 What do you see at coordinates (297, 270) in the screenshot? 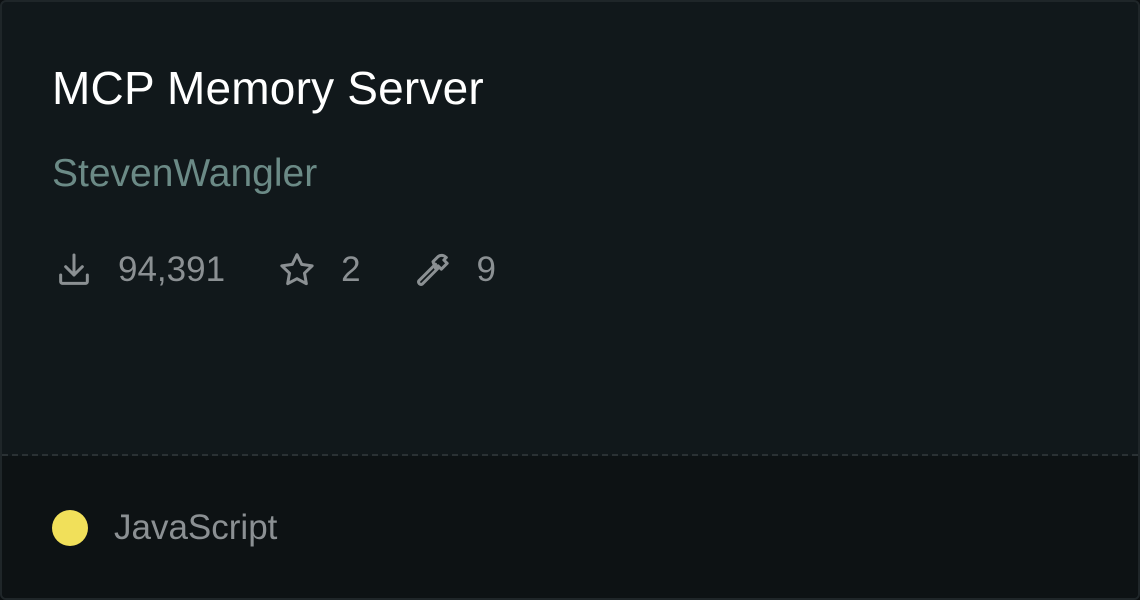
I see `star-icon` at bounding box center [297, 270].